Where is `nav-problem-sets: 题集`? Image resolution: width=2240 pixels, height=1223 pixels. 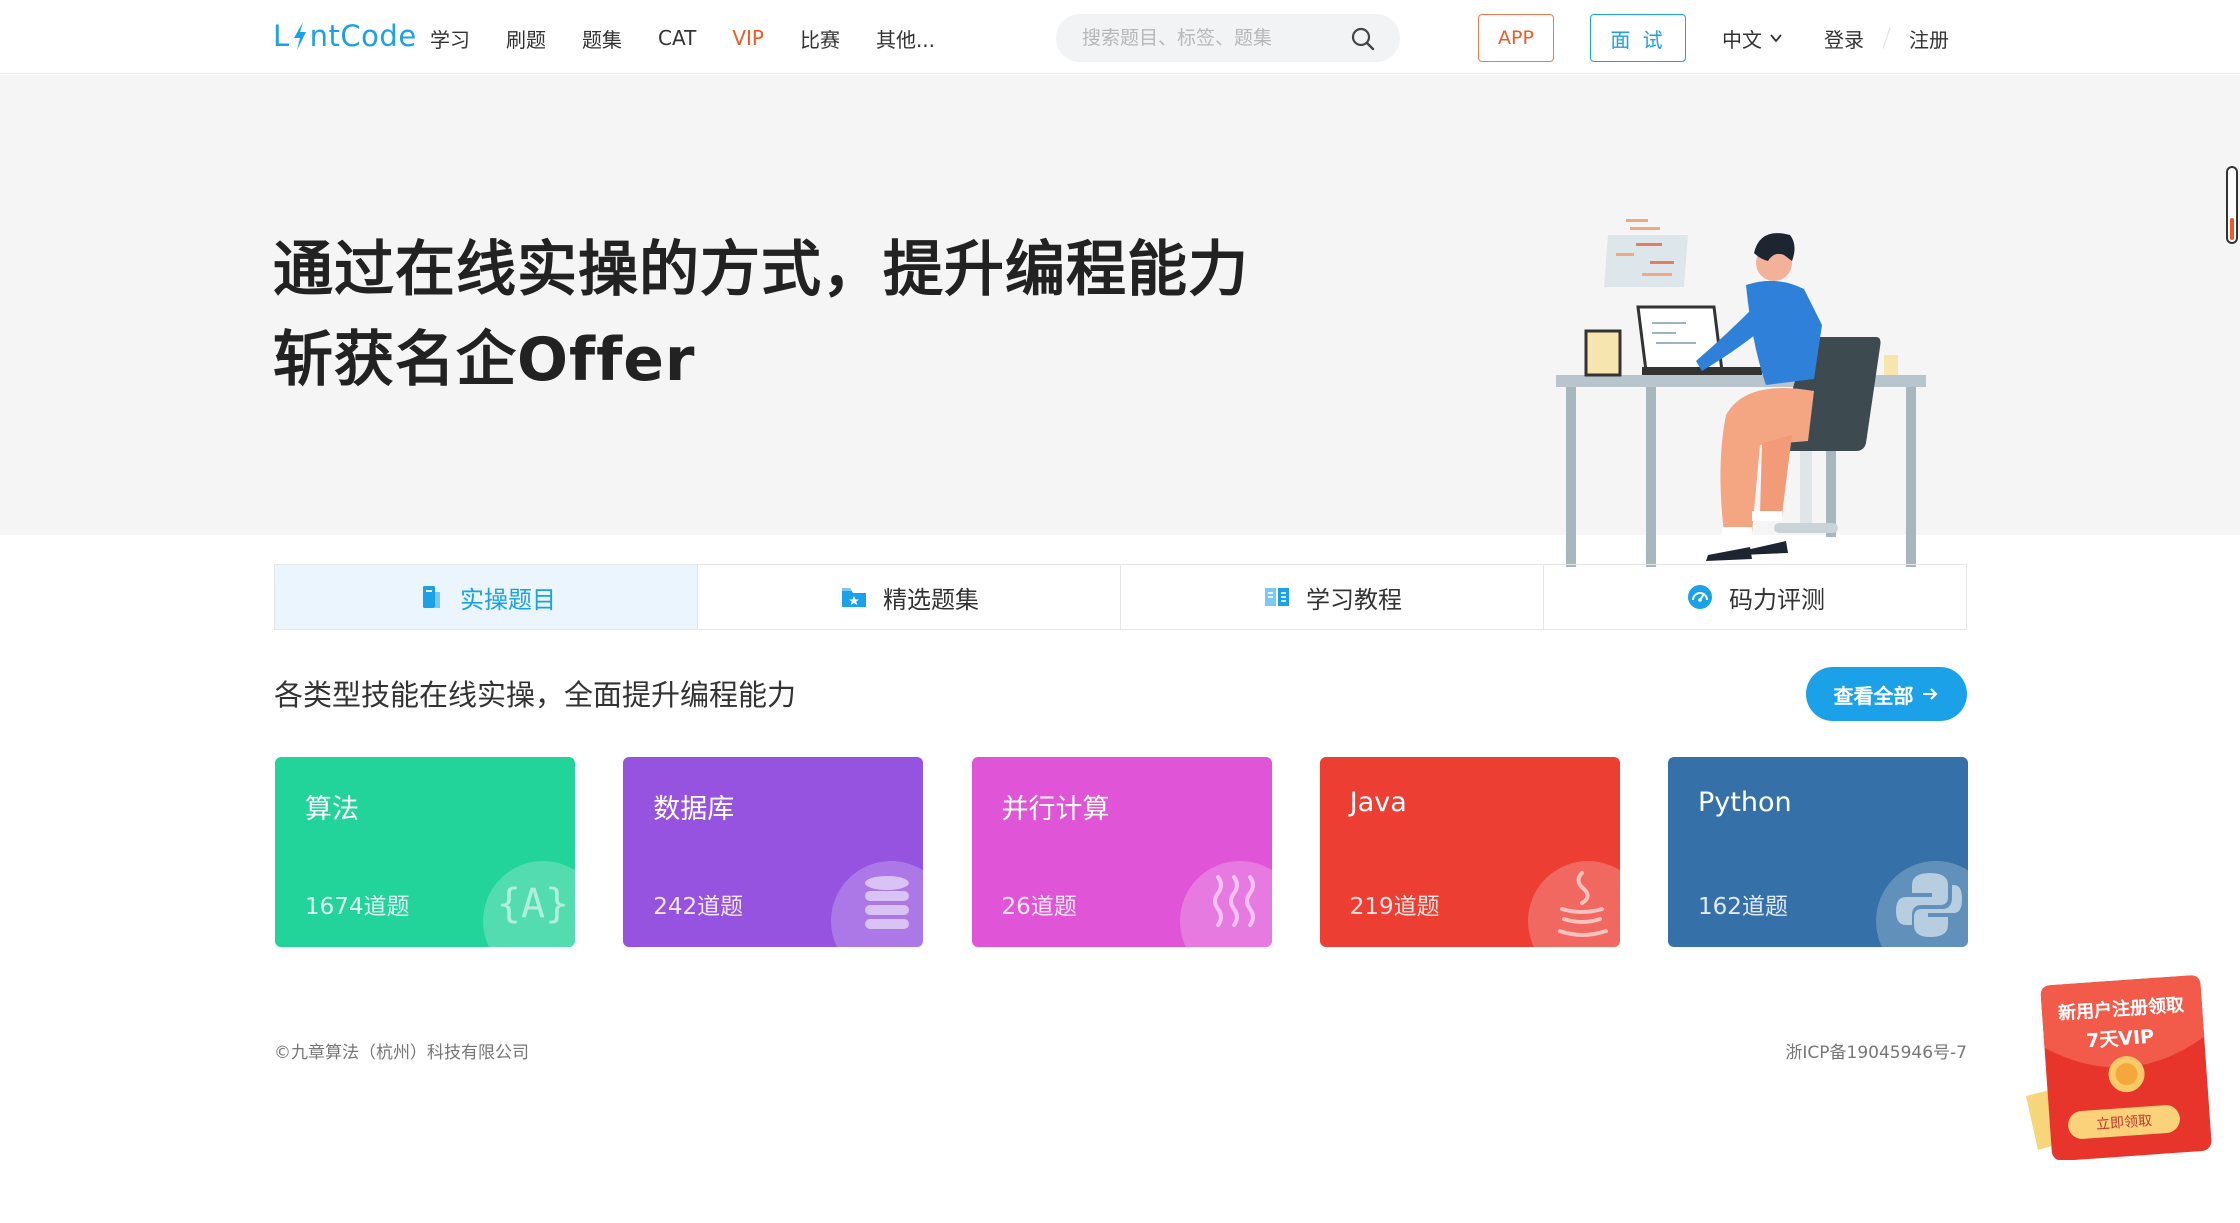 nav-problem-sets: 题集 is located at coordinates (602, 38).